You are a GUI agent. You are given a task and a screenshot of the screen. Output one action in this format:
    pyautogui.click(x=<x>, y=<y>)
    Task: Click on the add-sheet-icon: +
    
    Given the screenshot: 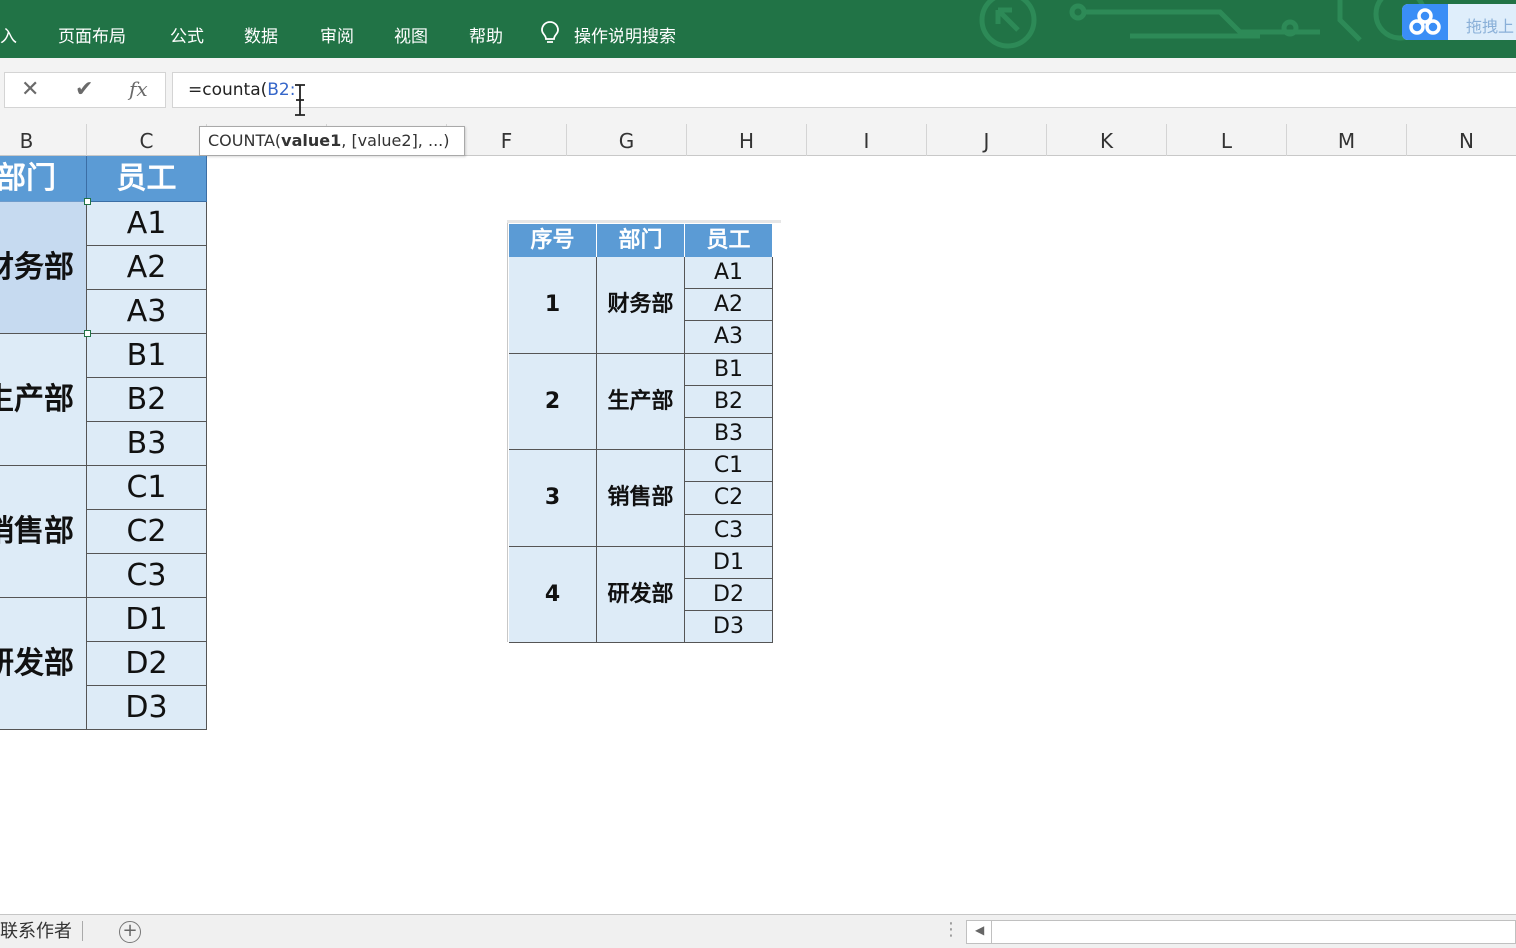 What is the action you would take?
    pyautogui.click(x=130, y=932)
    